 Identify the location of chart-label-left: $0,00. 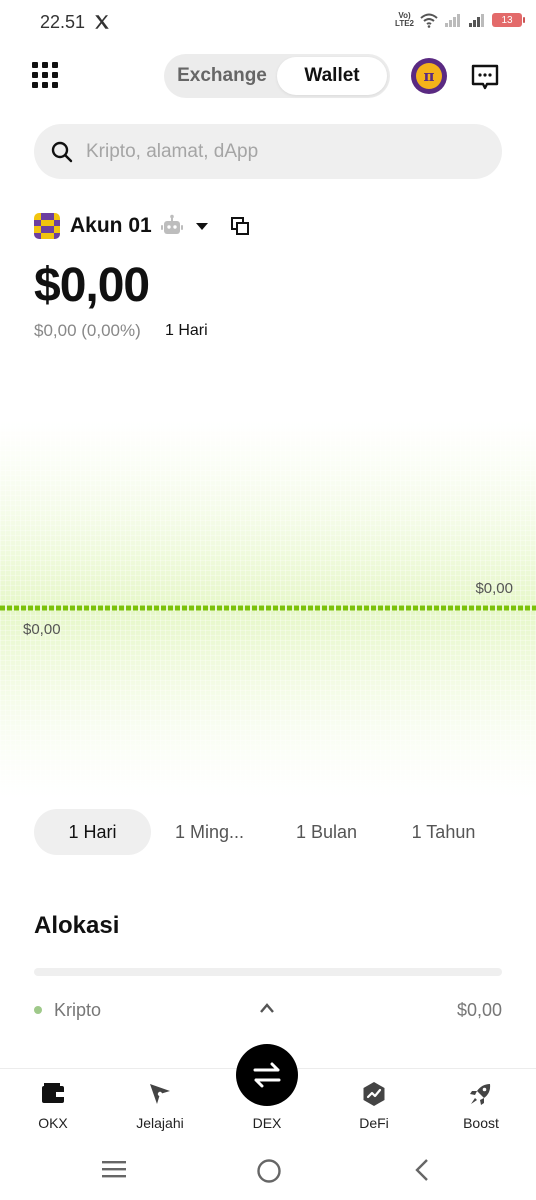
(42, 629).